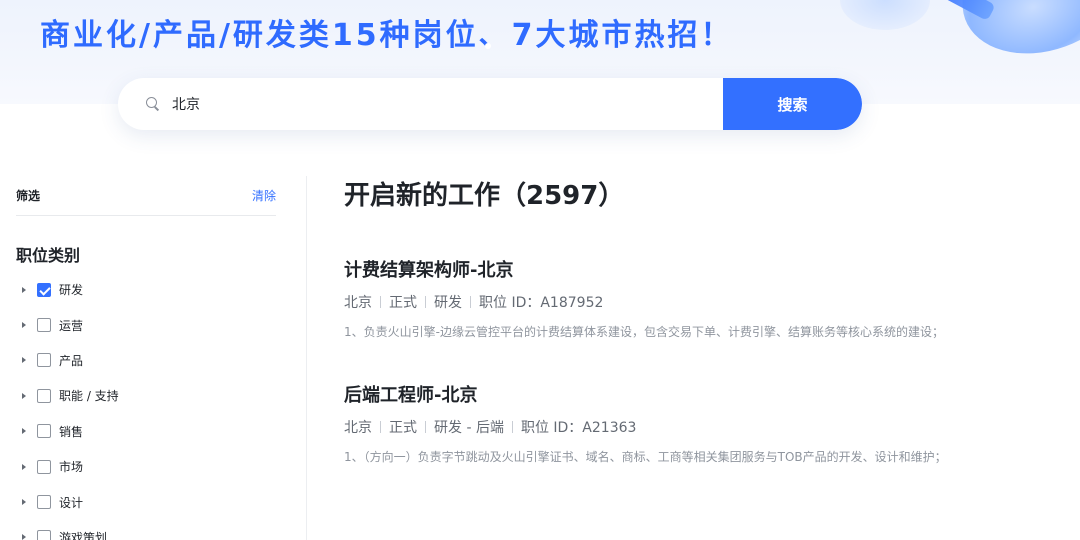  What do you see at coordinates (448, 303) in the screenshot?
I see `job-category: 研发` at bounding box center [448, 303].